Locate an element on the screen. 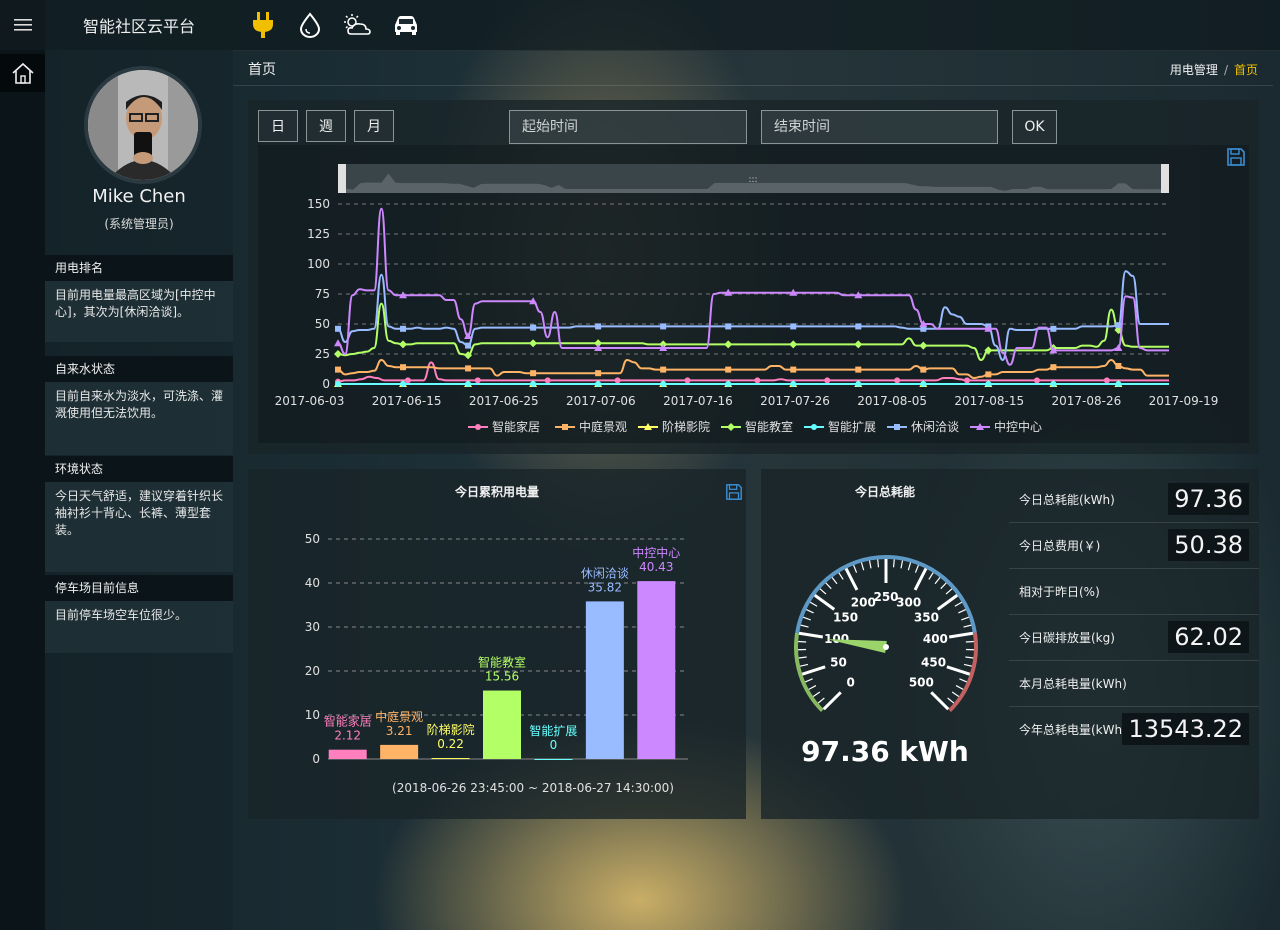 The height and width of the screenshot is (930, 1280). stat-row: 本月总耗电量(kWh) is located at coordinates (1134, 684).